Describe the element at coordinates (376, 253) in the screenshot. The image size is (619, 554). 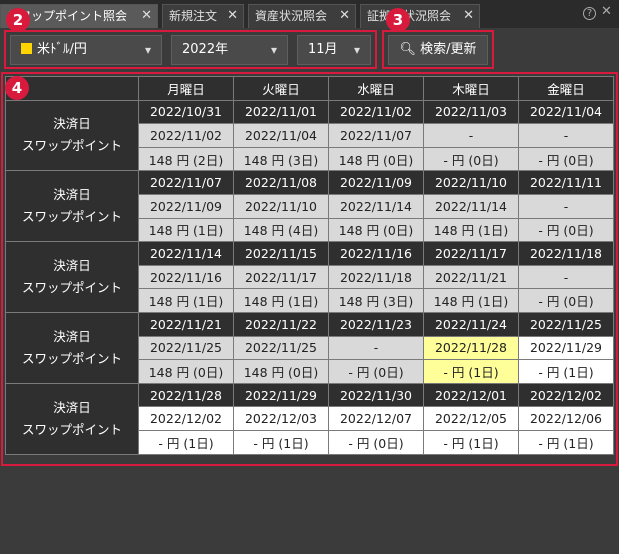
I see `trade-date-cell: 2022/11/16` at that location.